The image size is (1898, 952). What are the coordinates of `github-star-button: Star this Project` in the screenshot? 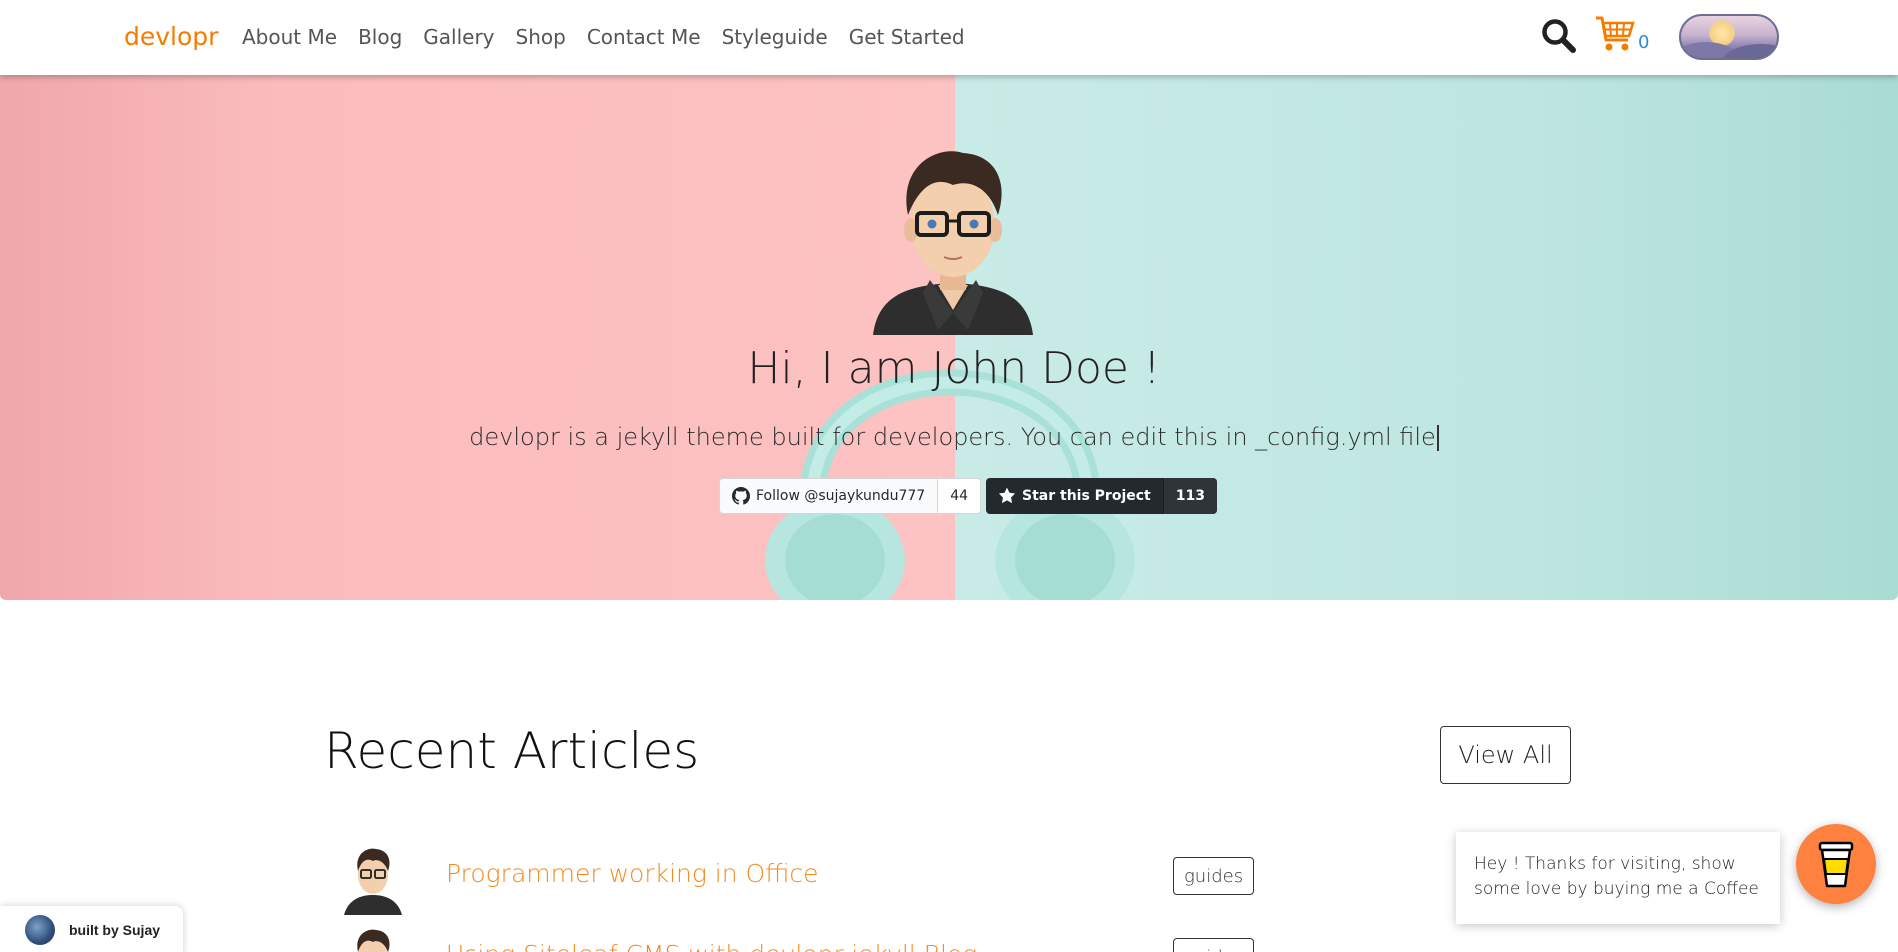 It's located at (1075, 496).